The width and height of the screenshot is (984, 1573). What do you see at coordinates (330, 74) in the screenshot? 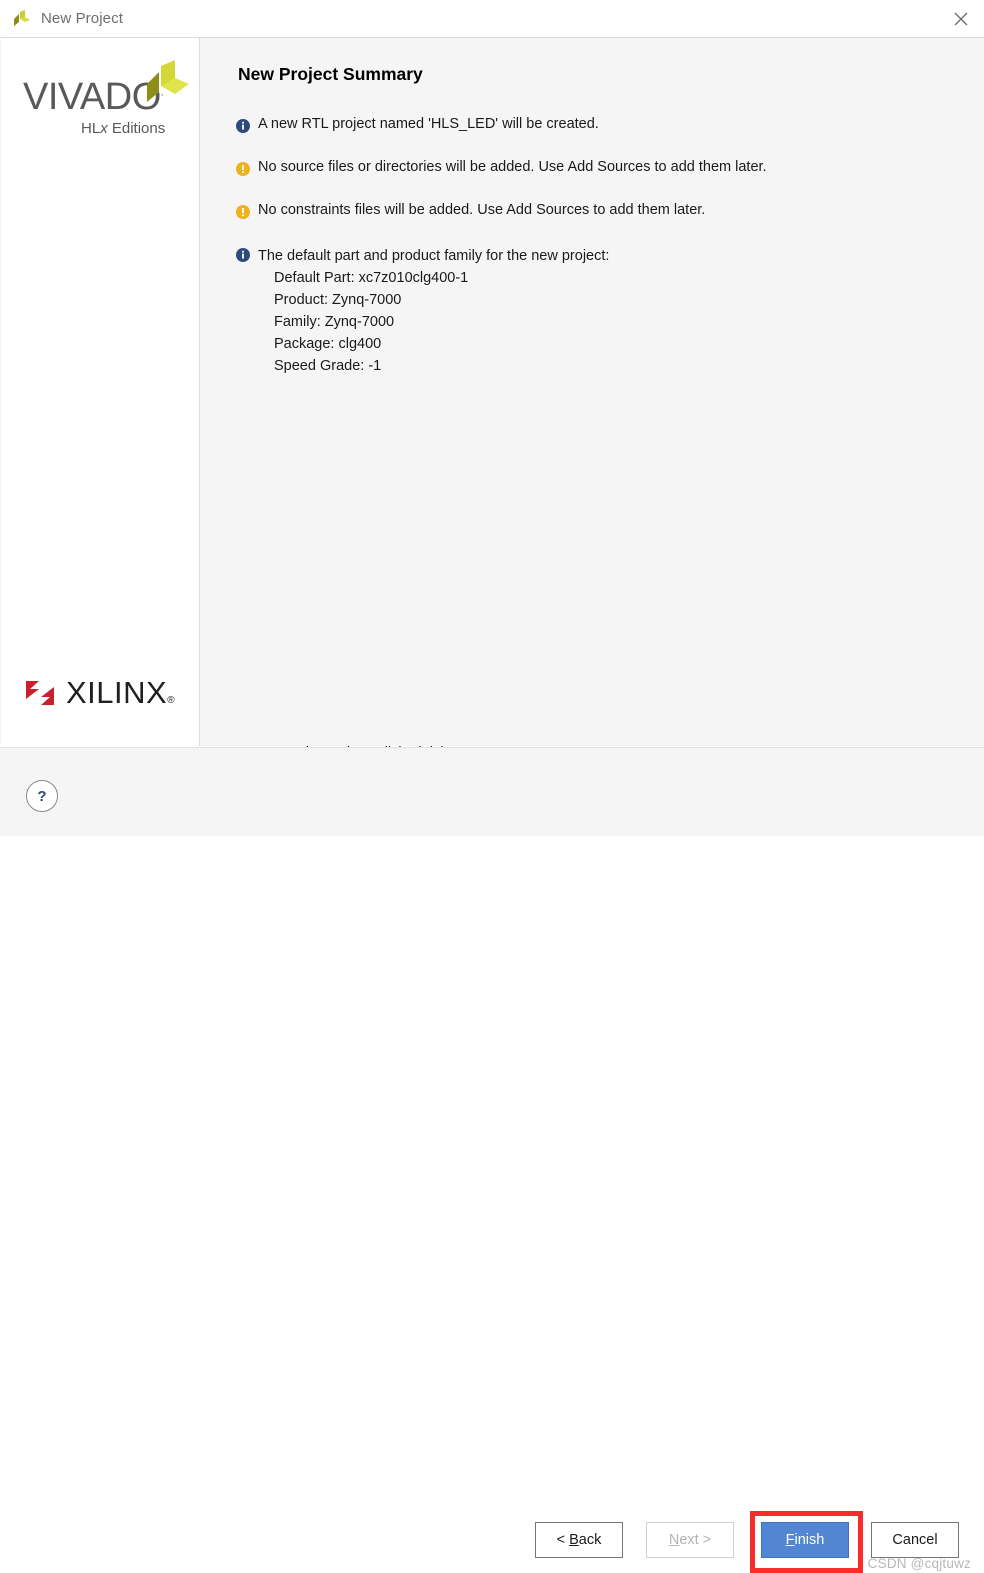
I see `page-title: New Project Summary` at bounding box center [330, 74].